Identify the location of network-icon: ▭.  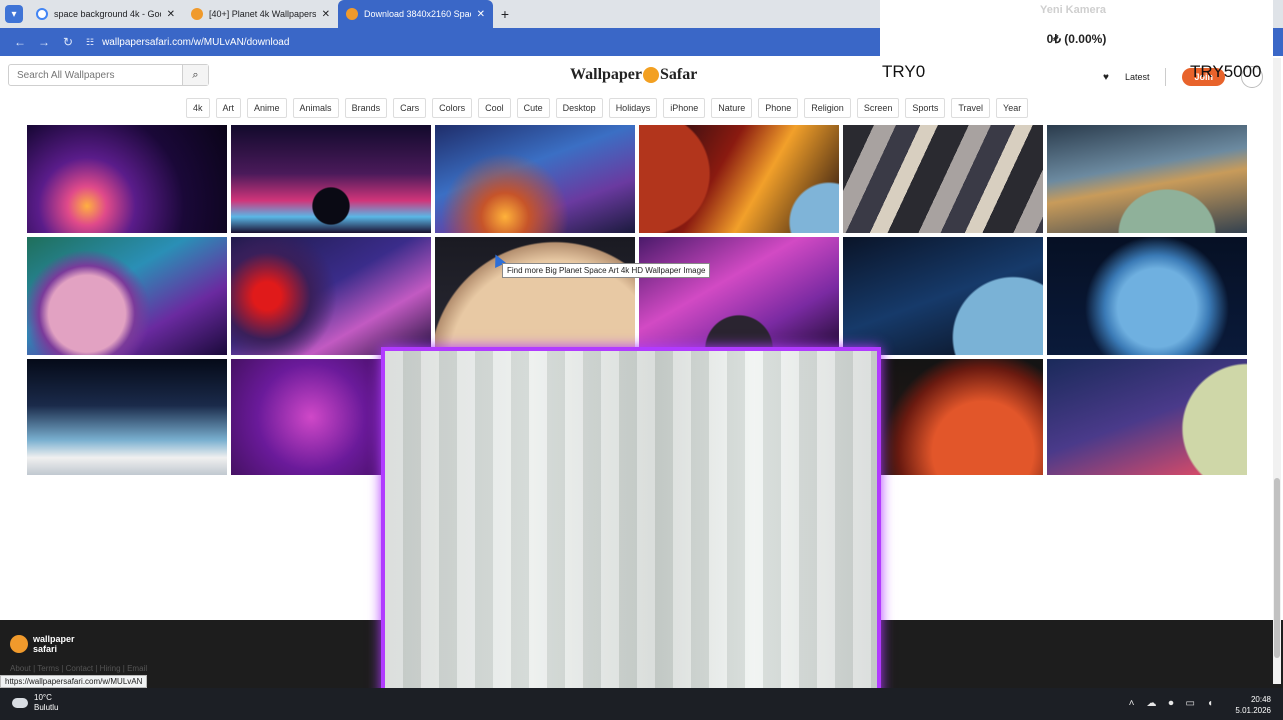
(1190, 703).